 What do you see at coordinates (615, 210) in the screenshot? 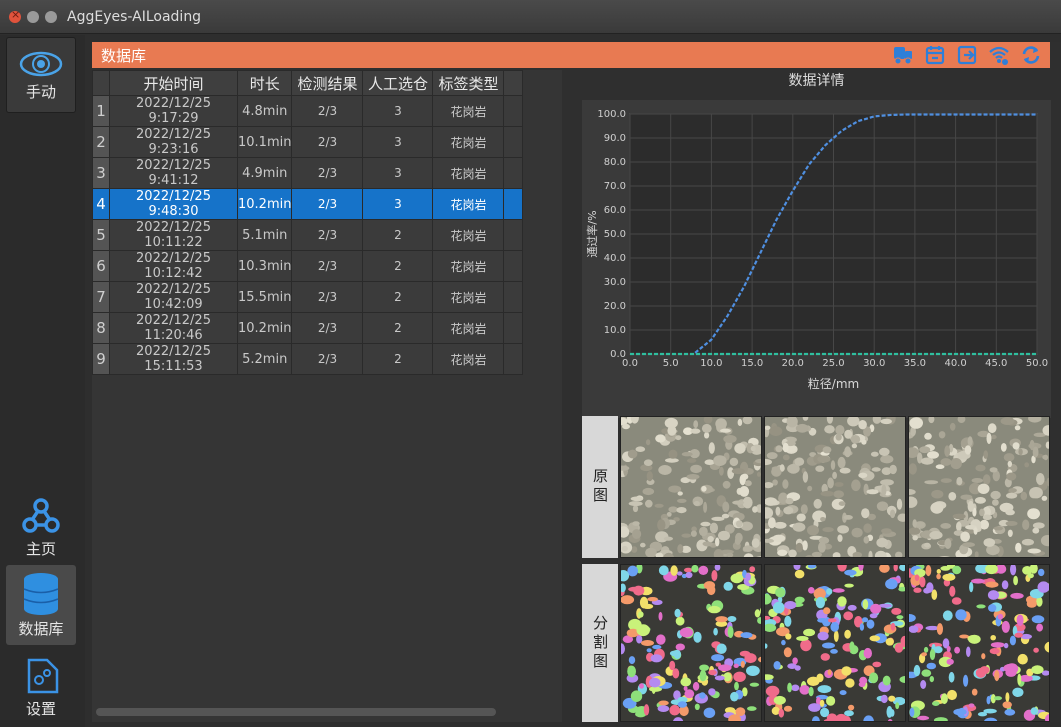
I see `y-tick-label: 60.0` at bounding box center [615, 210].